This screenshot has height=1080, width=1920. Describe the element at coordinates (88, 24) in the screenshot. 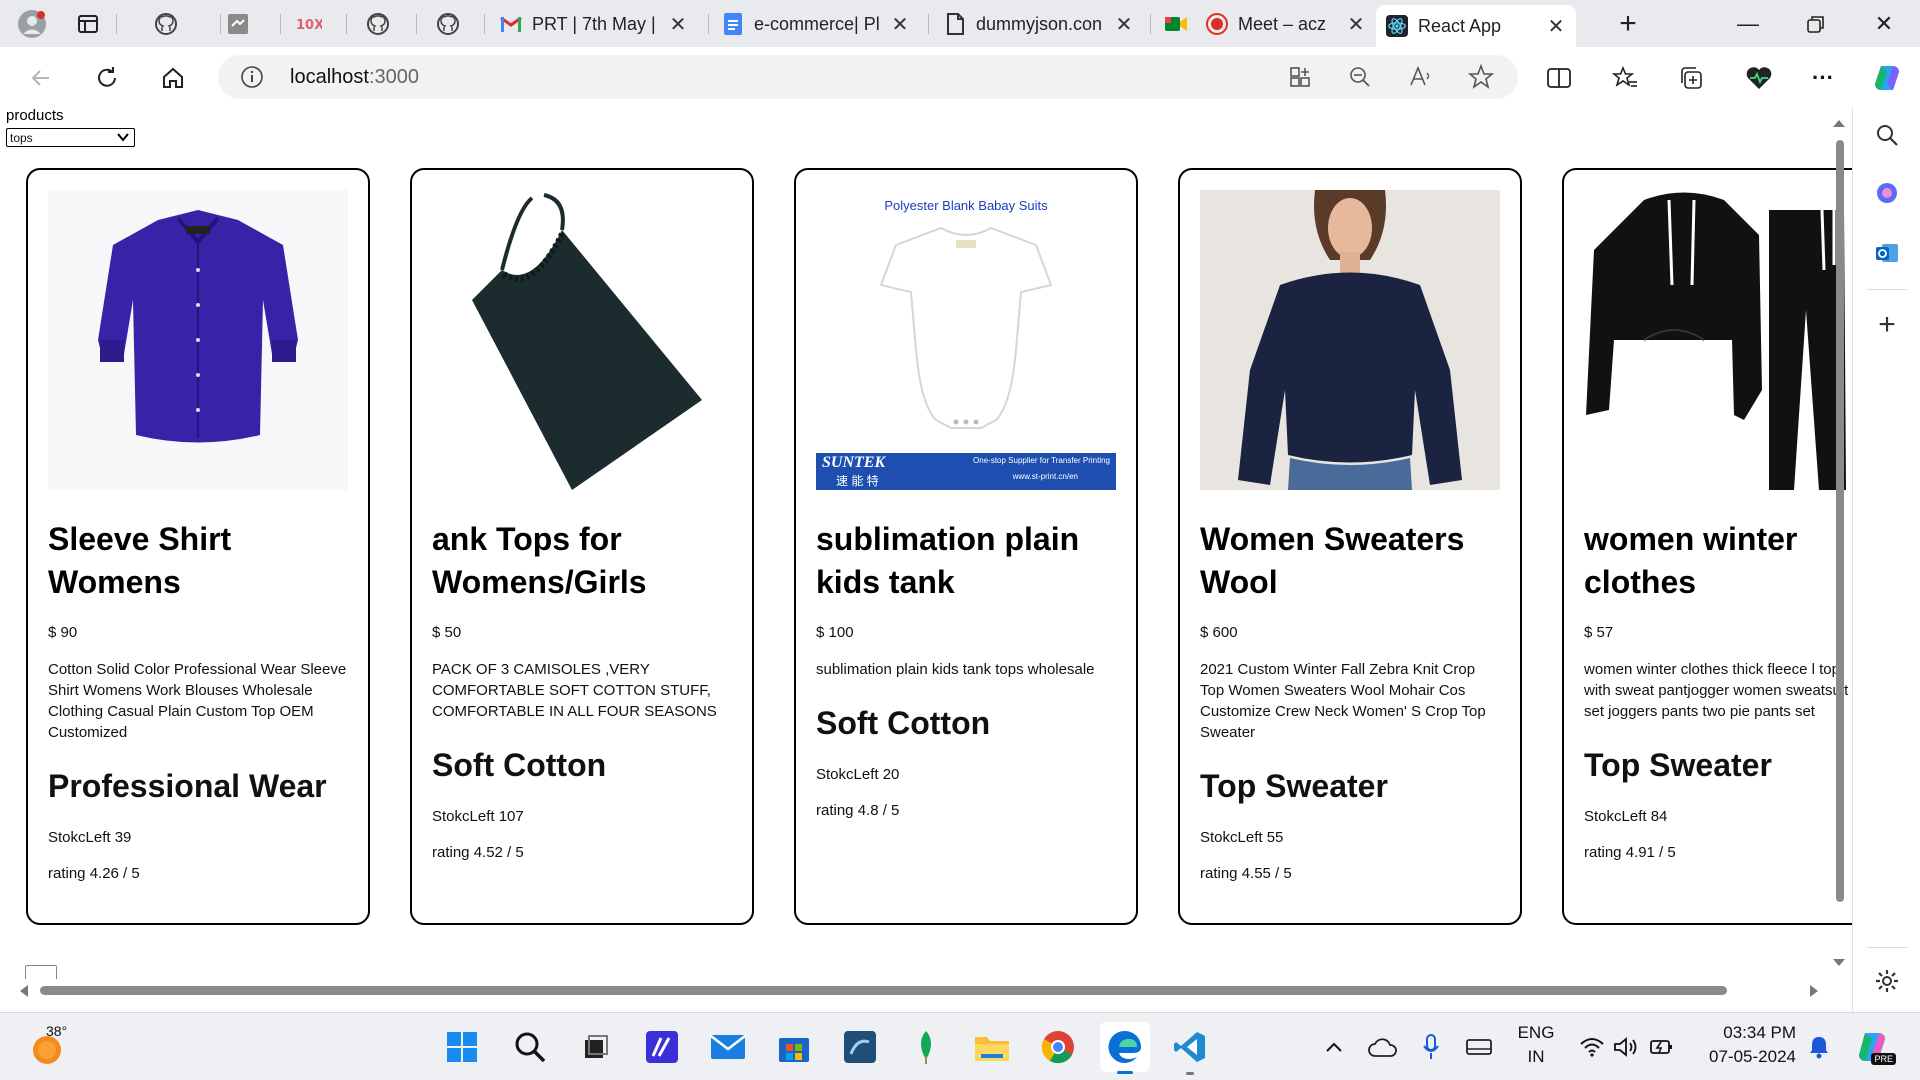

I see `tab-actions-icon` at that location.